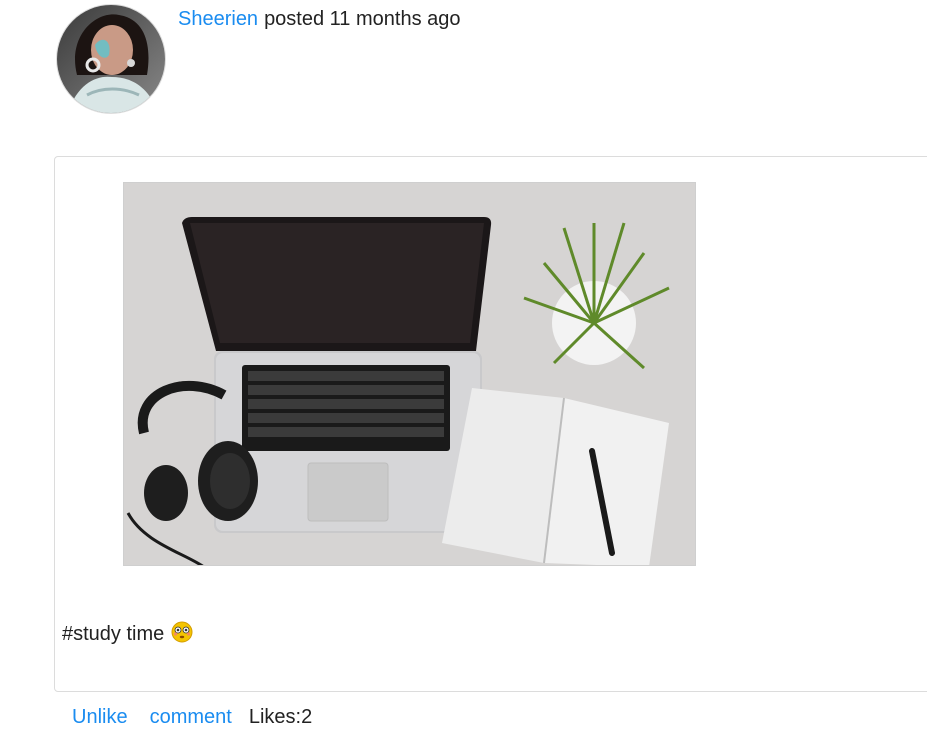 The height and width of the screenshot is (729, 927). I want to click on avatar-image, so click(111, 59).